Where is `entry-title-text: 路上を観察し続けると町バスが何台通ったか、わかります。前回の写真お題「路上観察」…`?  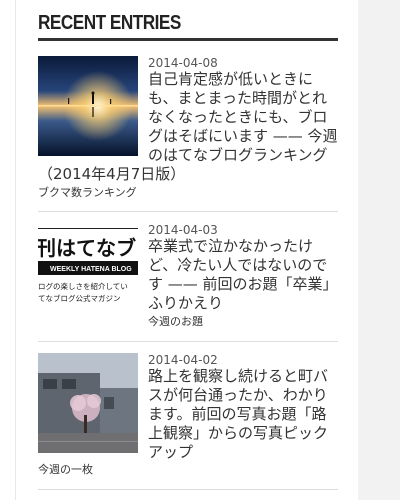
entry-title-text: 路上を観察し続けると町バスが何台通ったか、わかります。前回の写真お題「路上観察」… is located at coordinates (238, 414).